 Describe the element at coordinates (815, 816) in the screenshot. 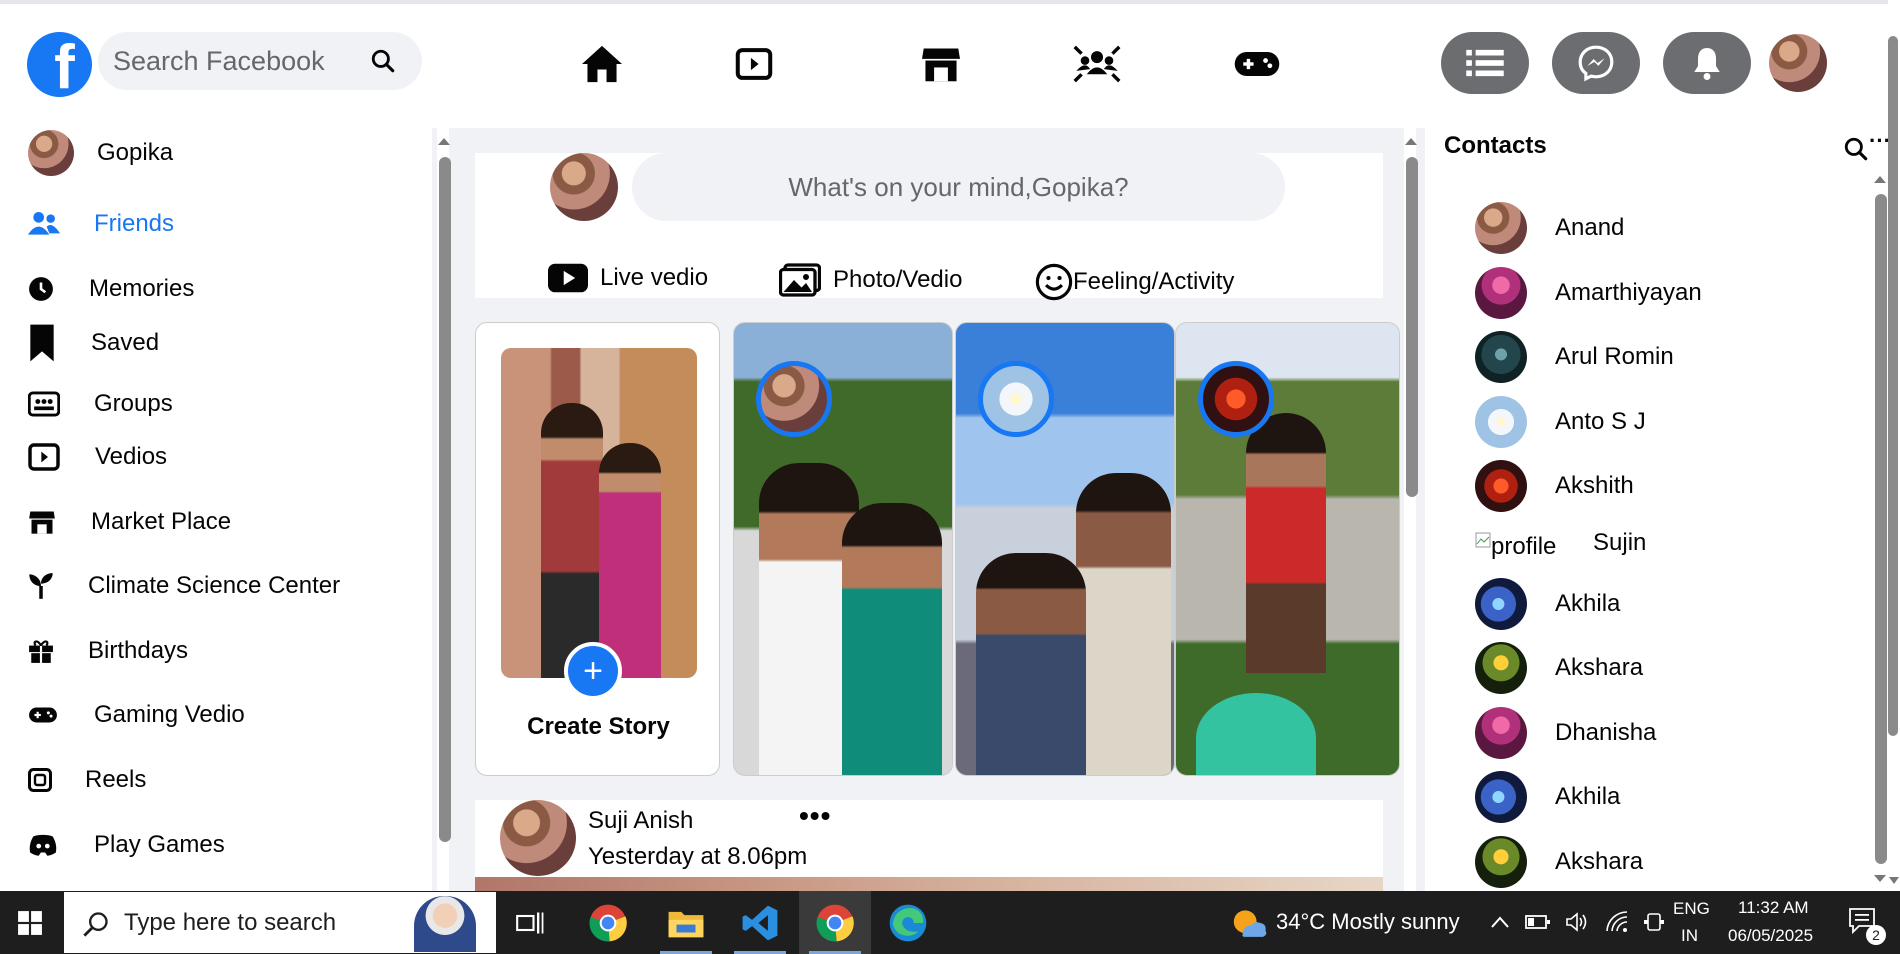

I see `post-options-button: •••` at that location.